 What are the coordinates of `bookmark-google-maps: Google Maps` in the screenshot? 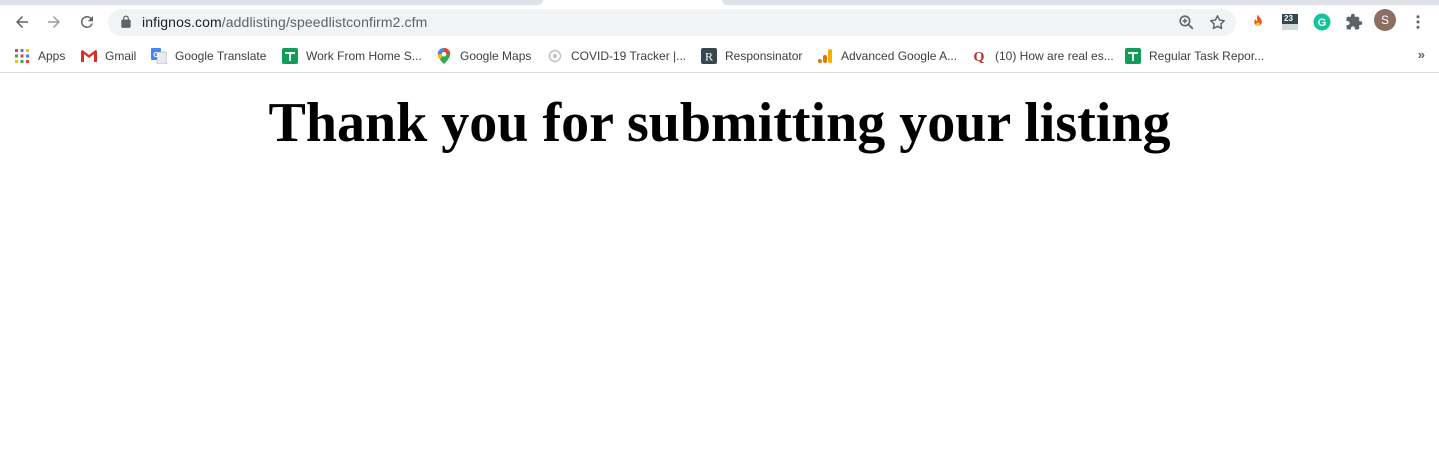 It's located at (483, 56).